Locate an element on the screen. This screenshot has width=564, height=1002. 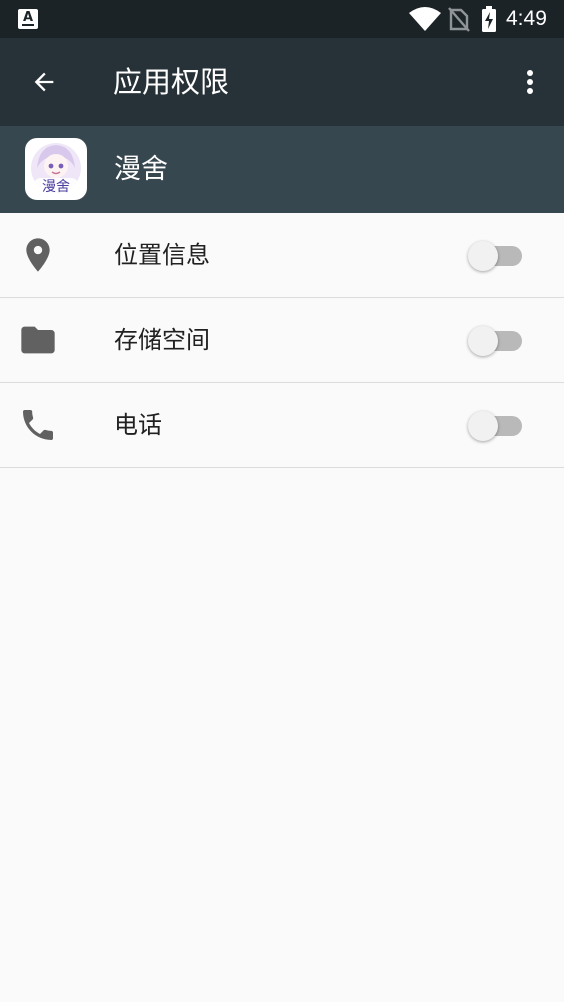
no-sim-icon is located at coordinates (459, 21).